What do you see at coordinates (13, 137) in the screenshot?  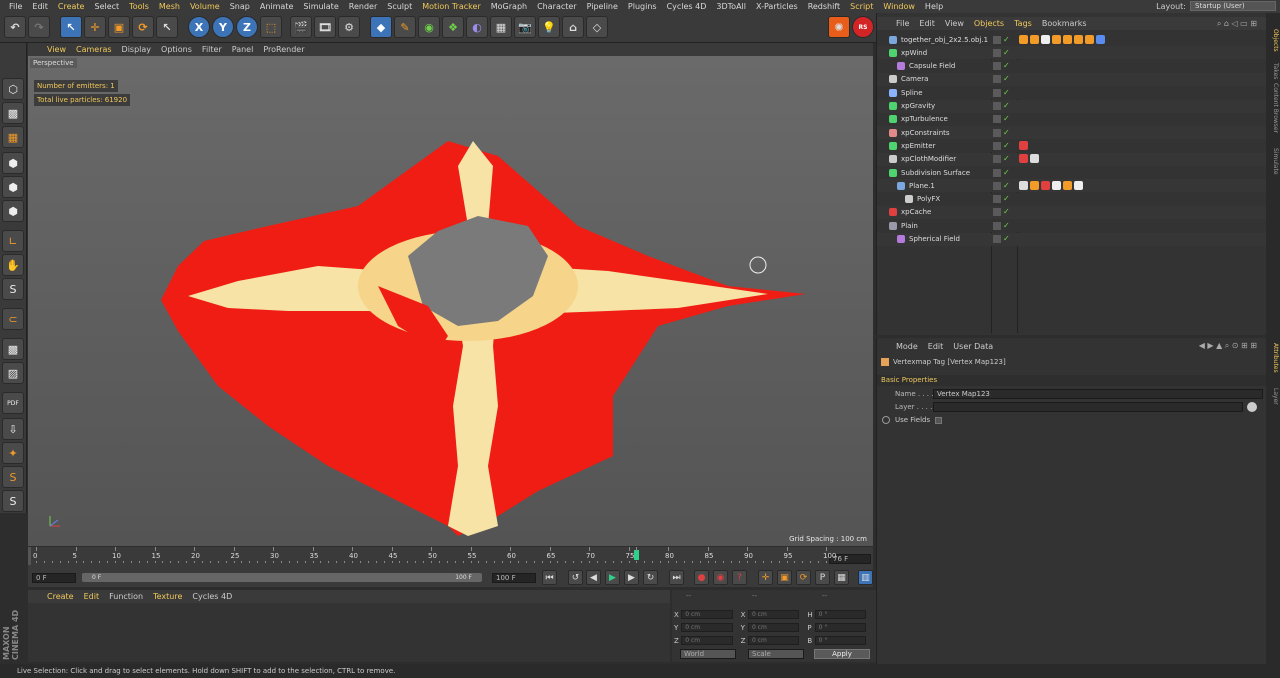 I see `workplane-icon: ▦` at bounding box center [13, 137].